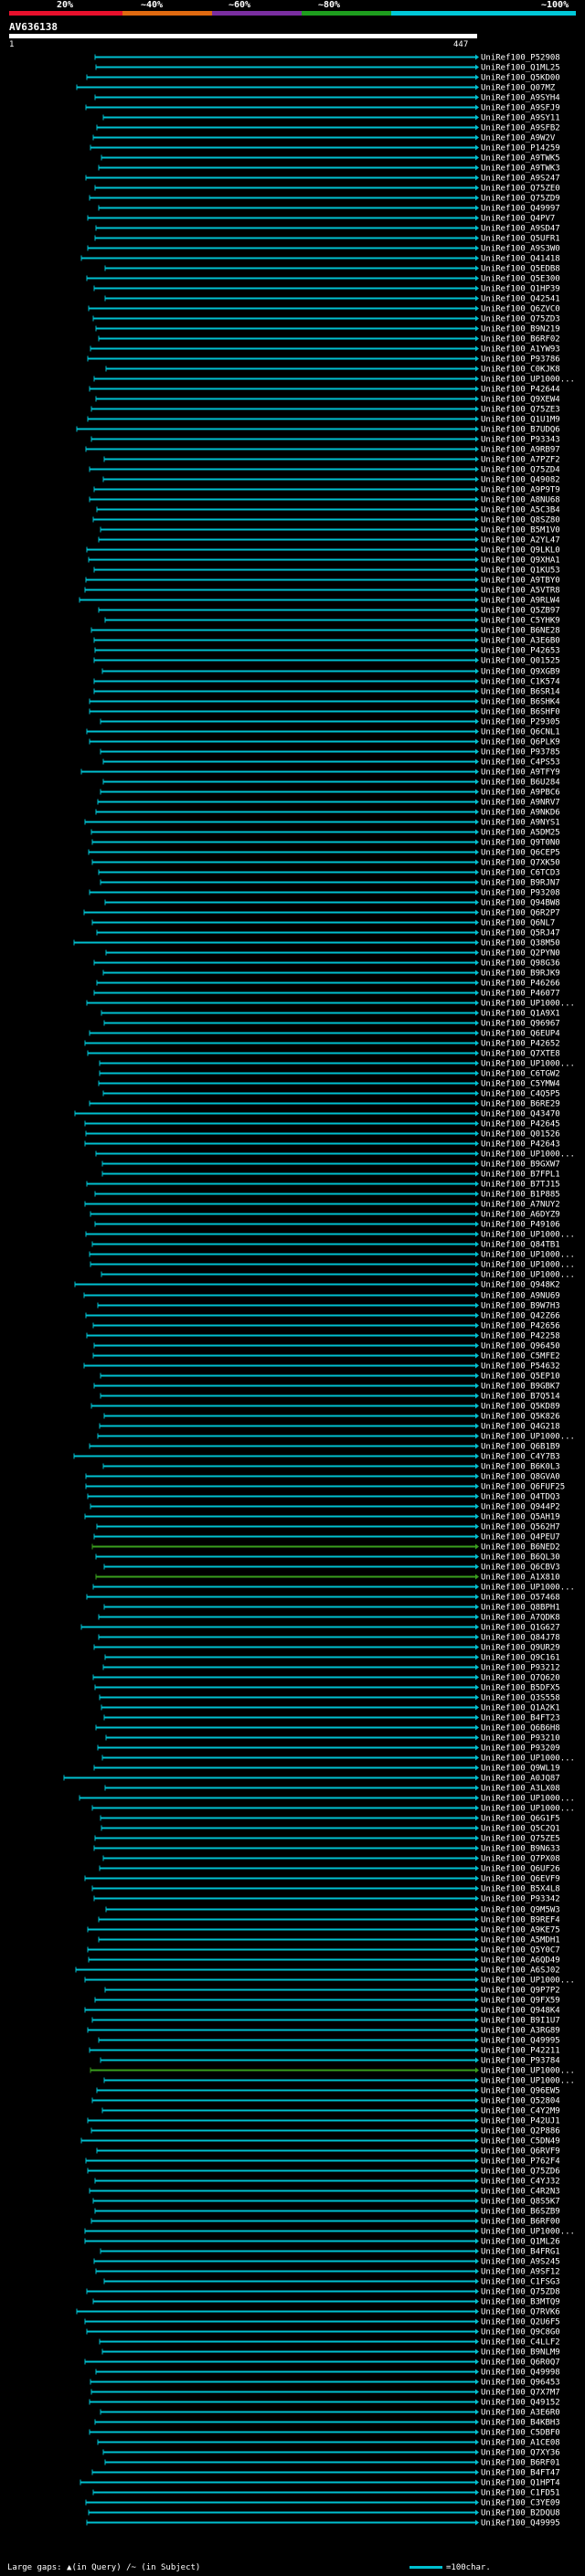  What do you see at coordinates (520, 1678) in the screenshot?
I see `hit-label: UniRef100_Q7Q620` at bounding box center [520, 1678].